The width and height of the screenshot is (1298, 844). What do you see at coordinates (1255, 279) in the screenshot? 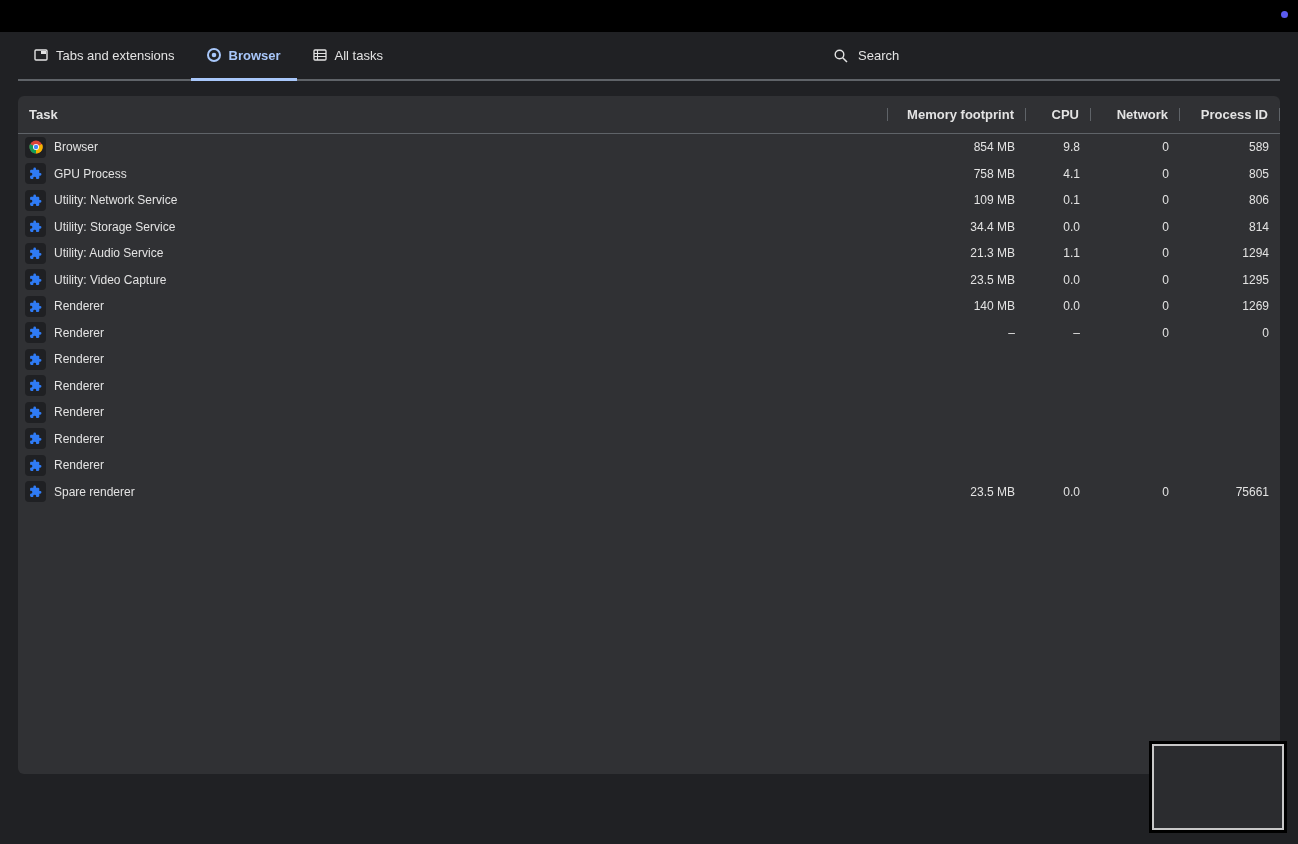
I see `process-id: 1295` at bounding box center [1255, 279].